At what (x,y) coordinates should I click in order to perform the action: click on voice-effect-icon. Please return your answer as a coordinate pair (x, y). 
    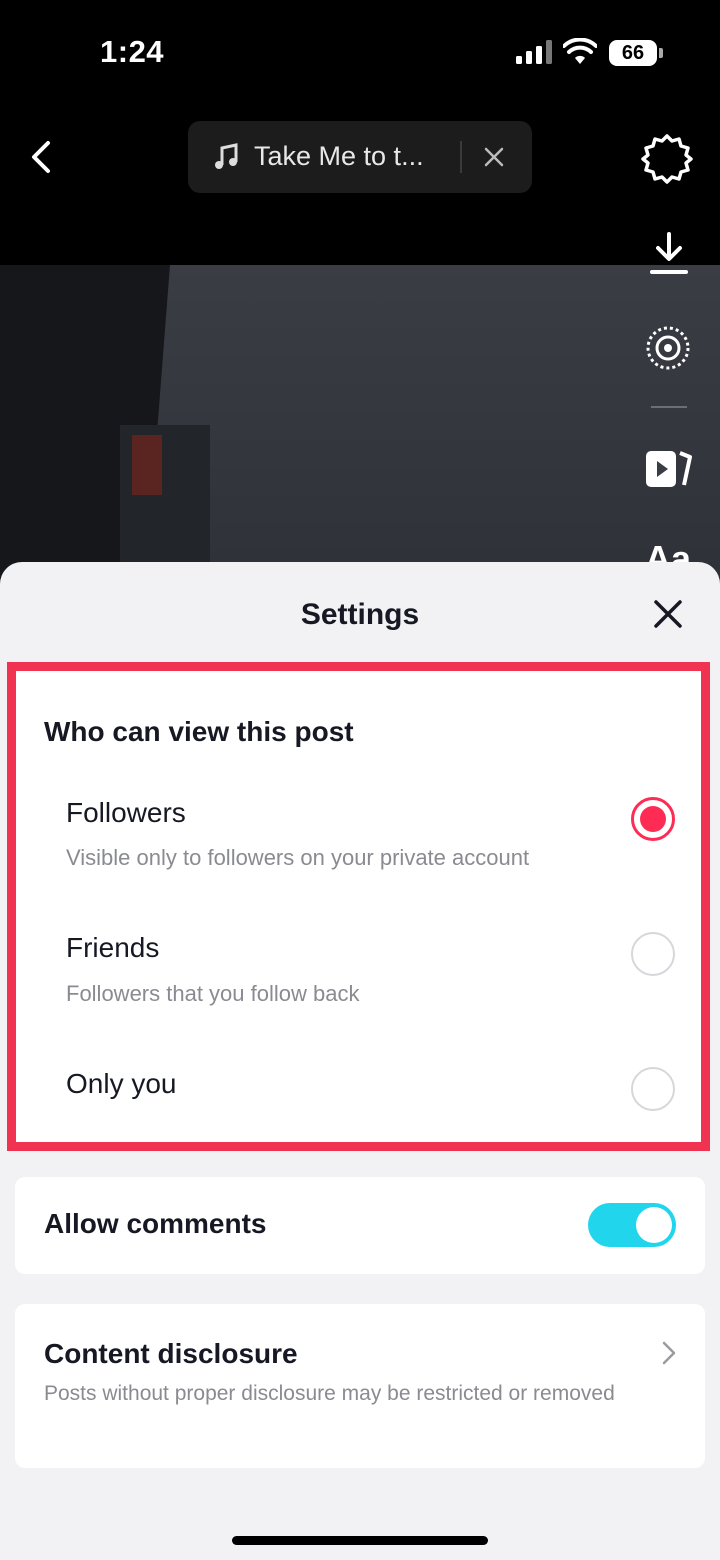
    Looking at the image, I should click on (668, 348).